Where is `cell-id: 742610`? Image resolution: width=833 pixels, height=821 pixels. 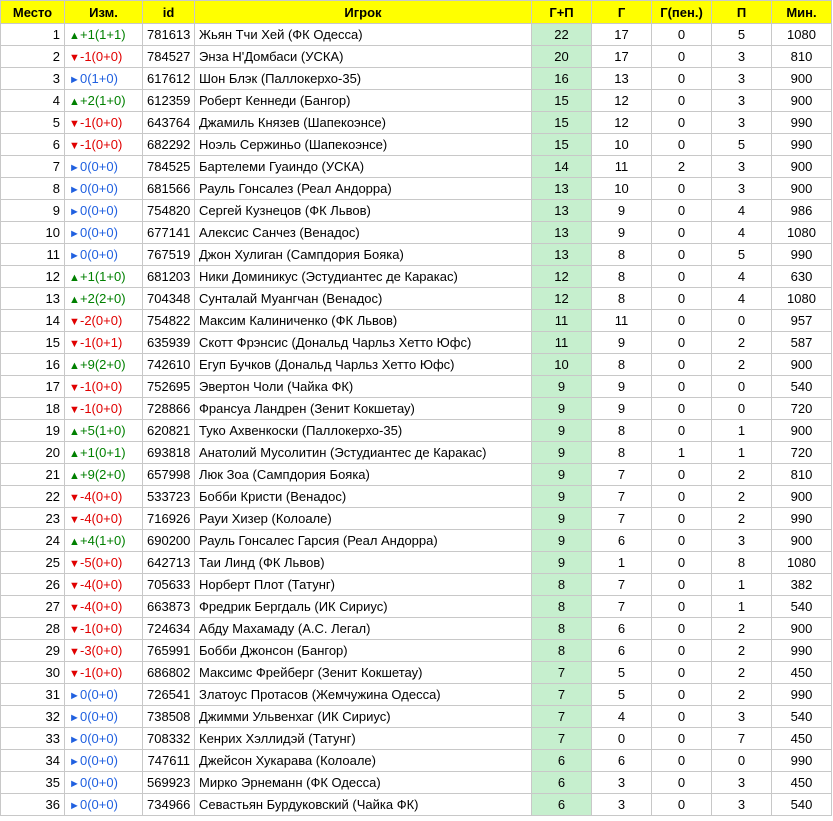 cell-id: 742610 is located at coordinates (168, 364).